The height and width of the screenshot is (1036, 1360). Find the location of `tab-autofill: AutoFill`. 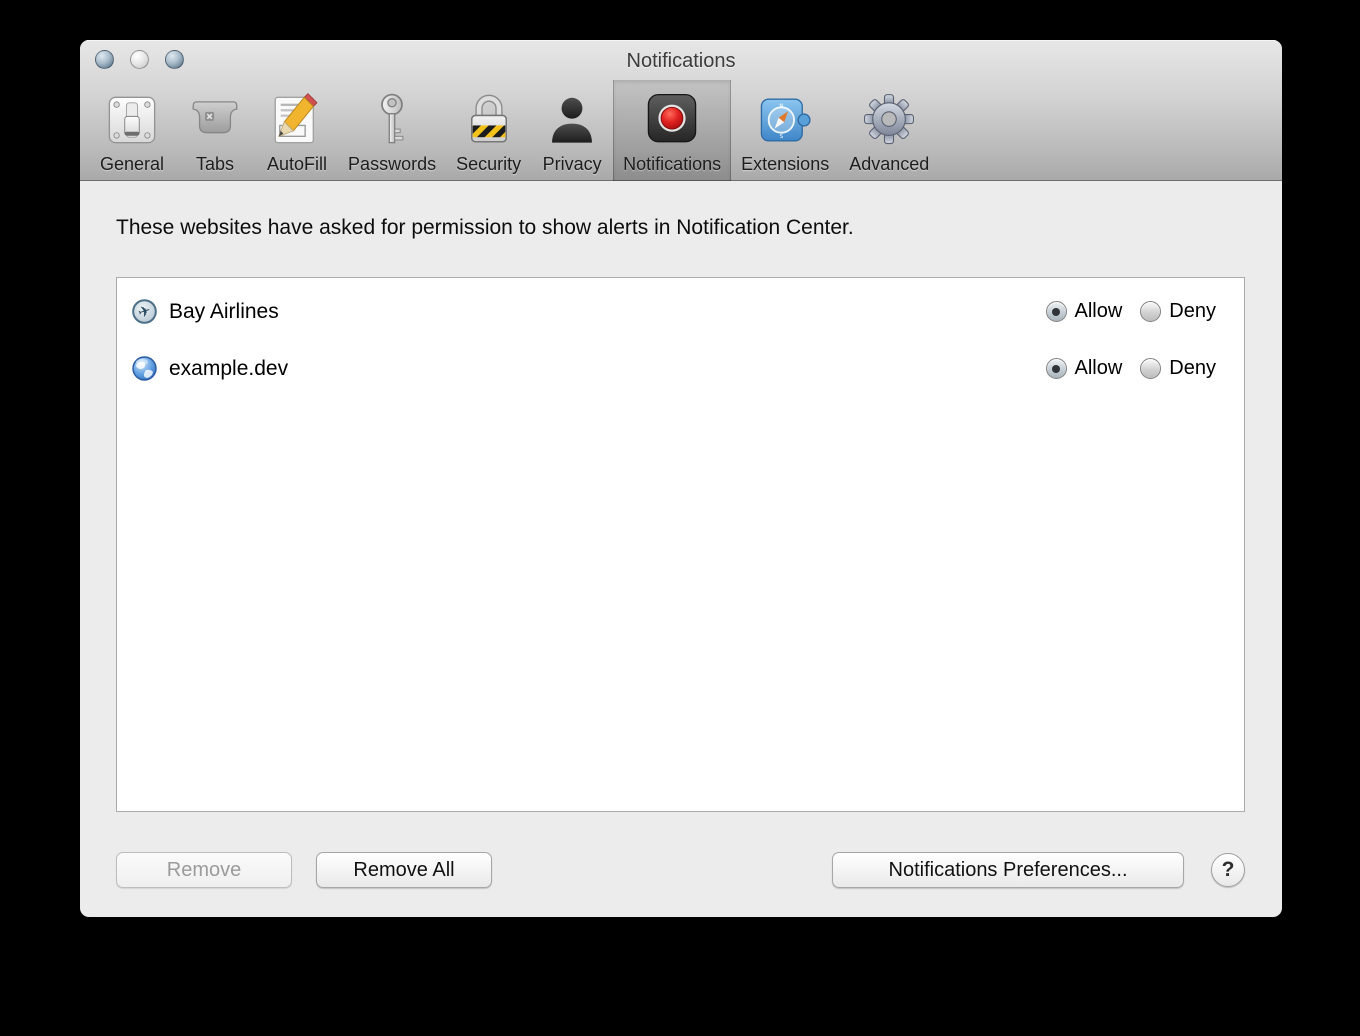

tab-autofill: AutoFill is located at coordinates (297, 130).